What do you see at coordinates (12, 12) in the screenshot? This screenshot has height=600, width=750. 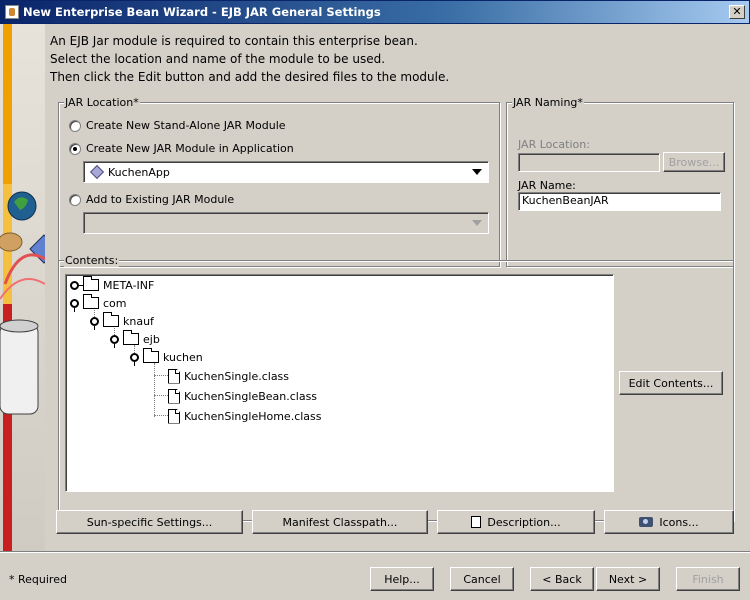 I see `java-cup-icon` at bounding box center [12, 12].